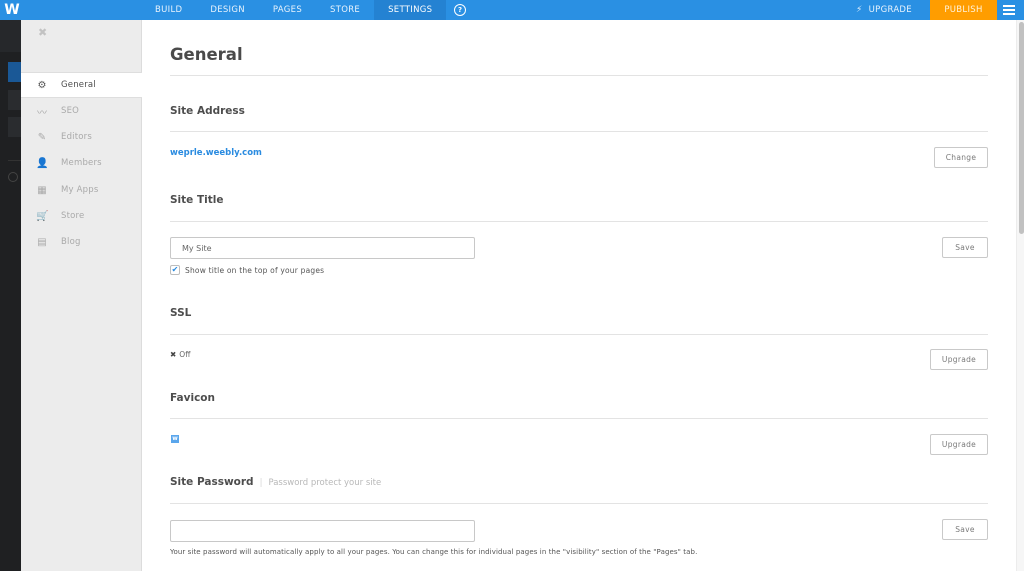 This screenshot has height=571, width=1024. I want to click on section-title-site-password: Site Password | Password protect your site, so click(276, 482).